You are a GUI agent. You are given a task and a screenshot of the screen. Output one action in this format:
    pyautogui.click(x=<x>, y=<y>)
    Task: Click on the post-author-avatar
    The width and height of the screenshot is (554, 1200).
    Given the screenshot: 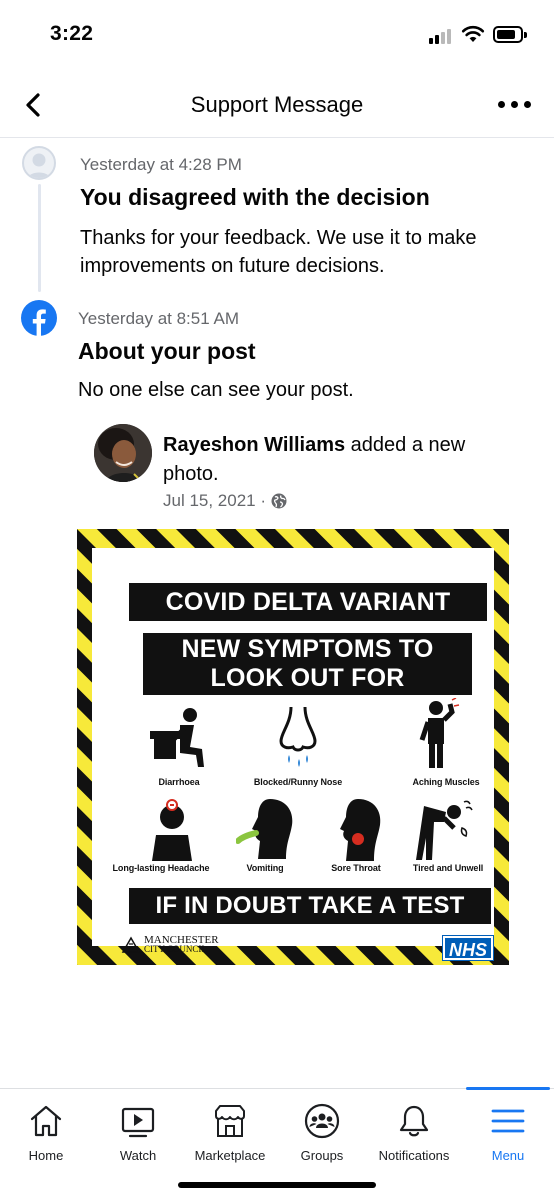 What is the action you would take?
    pyautogui.click(x=123, y=453)
    